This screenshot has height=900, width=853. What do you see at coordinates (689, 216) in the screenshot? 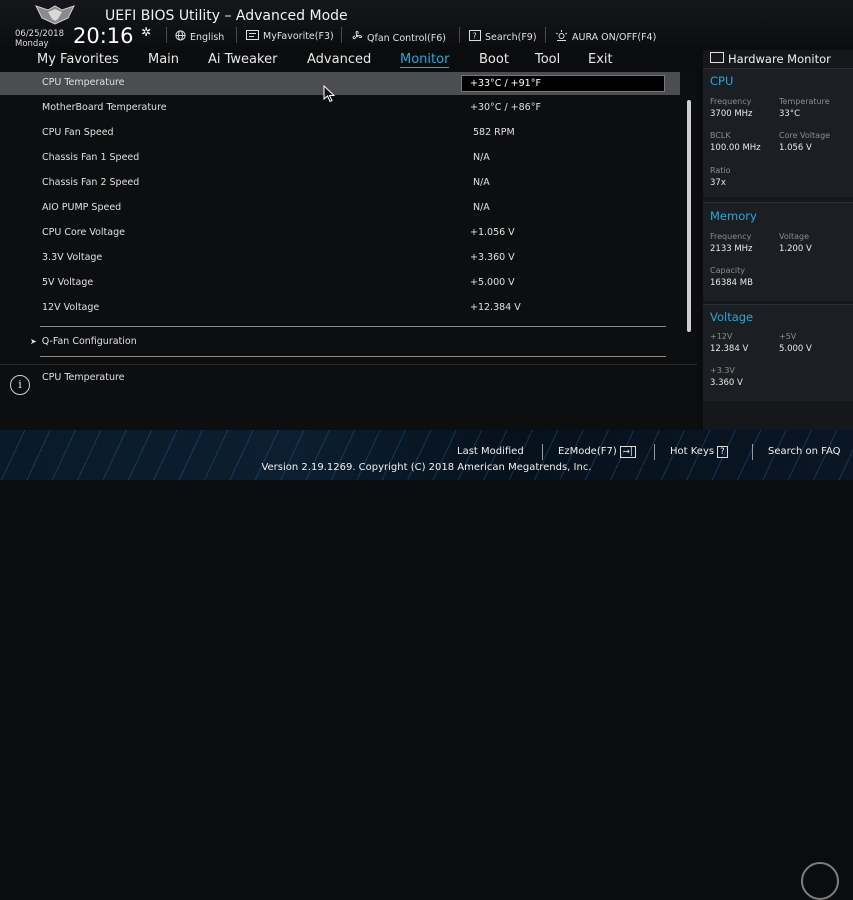
I see `scrollbar` at bounding box center [689, 216].